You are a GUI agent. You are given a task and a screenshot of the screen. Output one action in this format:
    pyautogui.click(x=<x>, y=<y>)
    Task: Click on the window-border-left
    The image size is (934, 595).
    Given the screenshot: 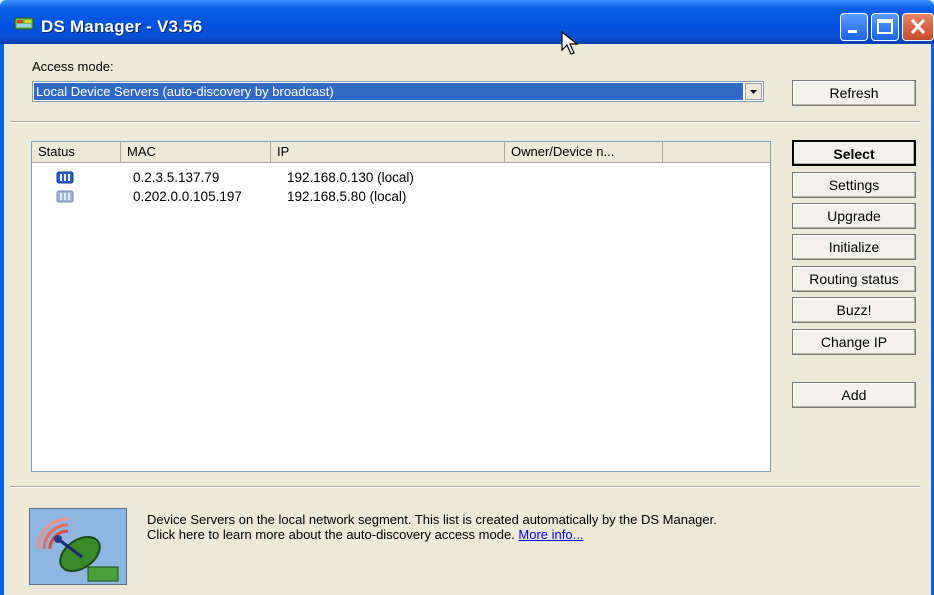 What is the action you would take?
    pyautogui.click(x=2, y=319)
    